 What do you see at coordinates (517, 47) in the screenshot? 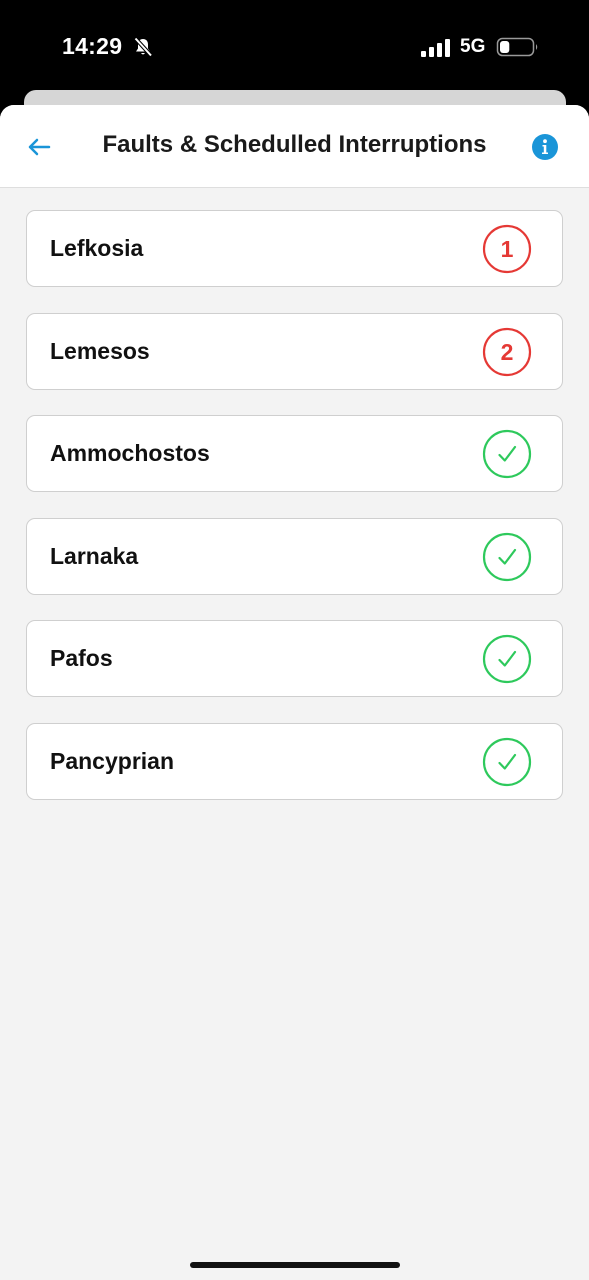
I see `battery-icon` at bounding box center [517, 47].